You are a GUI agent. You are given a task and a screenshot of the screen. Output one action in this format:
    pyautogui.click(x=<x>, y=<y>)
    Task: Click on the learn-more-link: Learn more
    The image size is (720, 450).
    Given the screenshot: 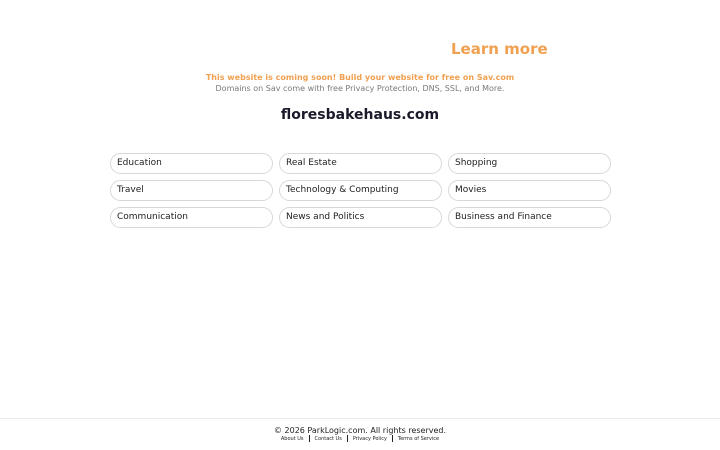 What is the action you would take?
    pyautogui.click(x=499, y=49)
    